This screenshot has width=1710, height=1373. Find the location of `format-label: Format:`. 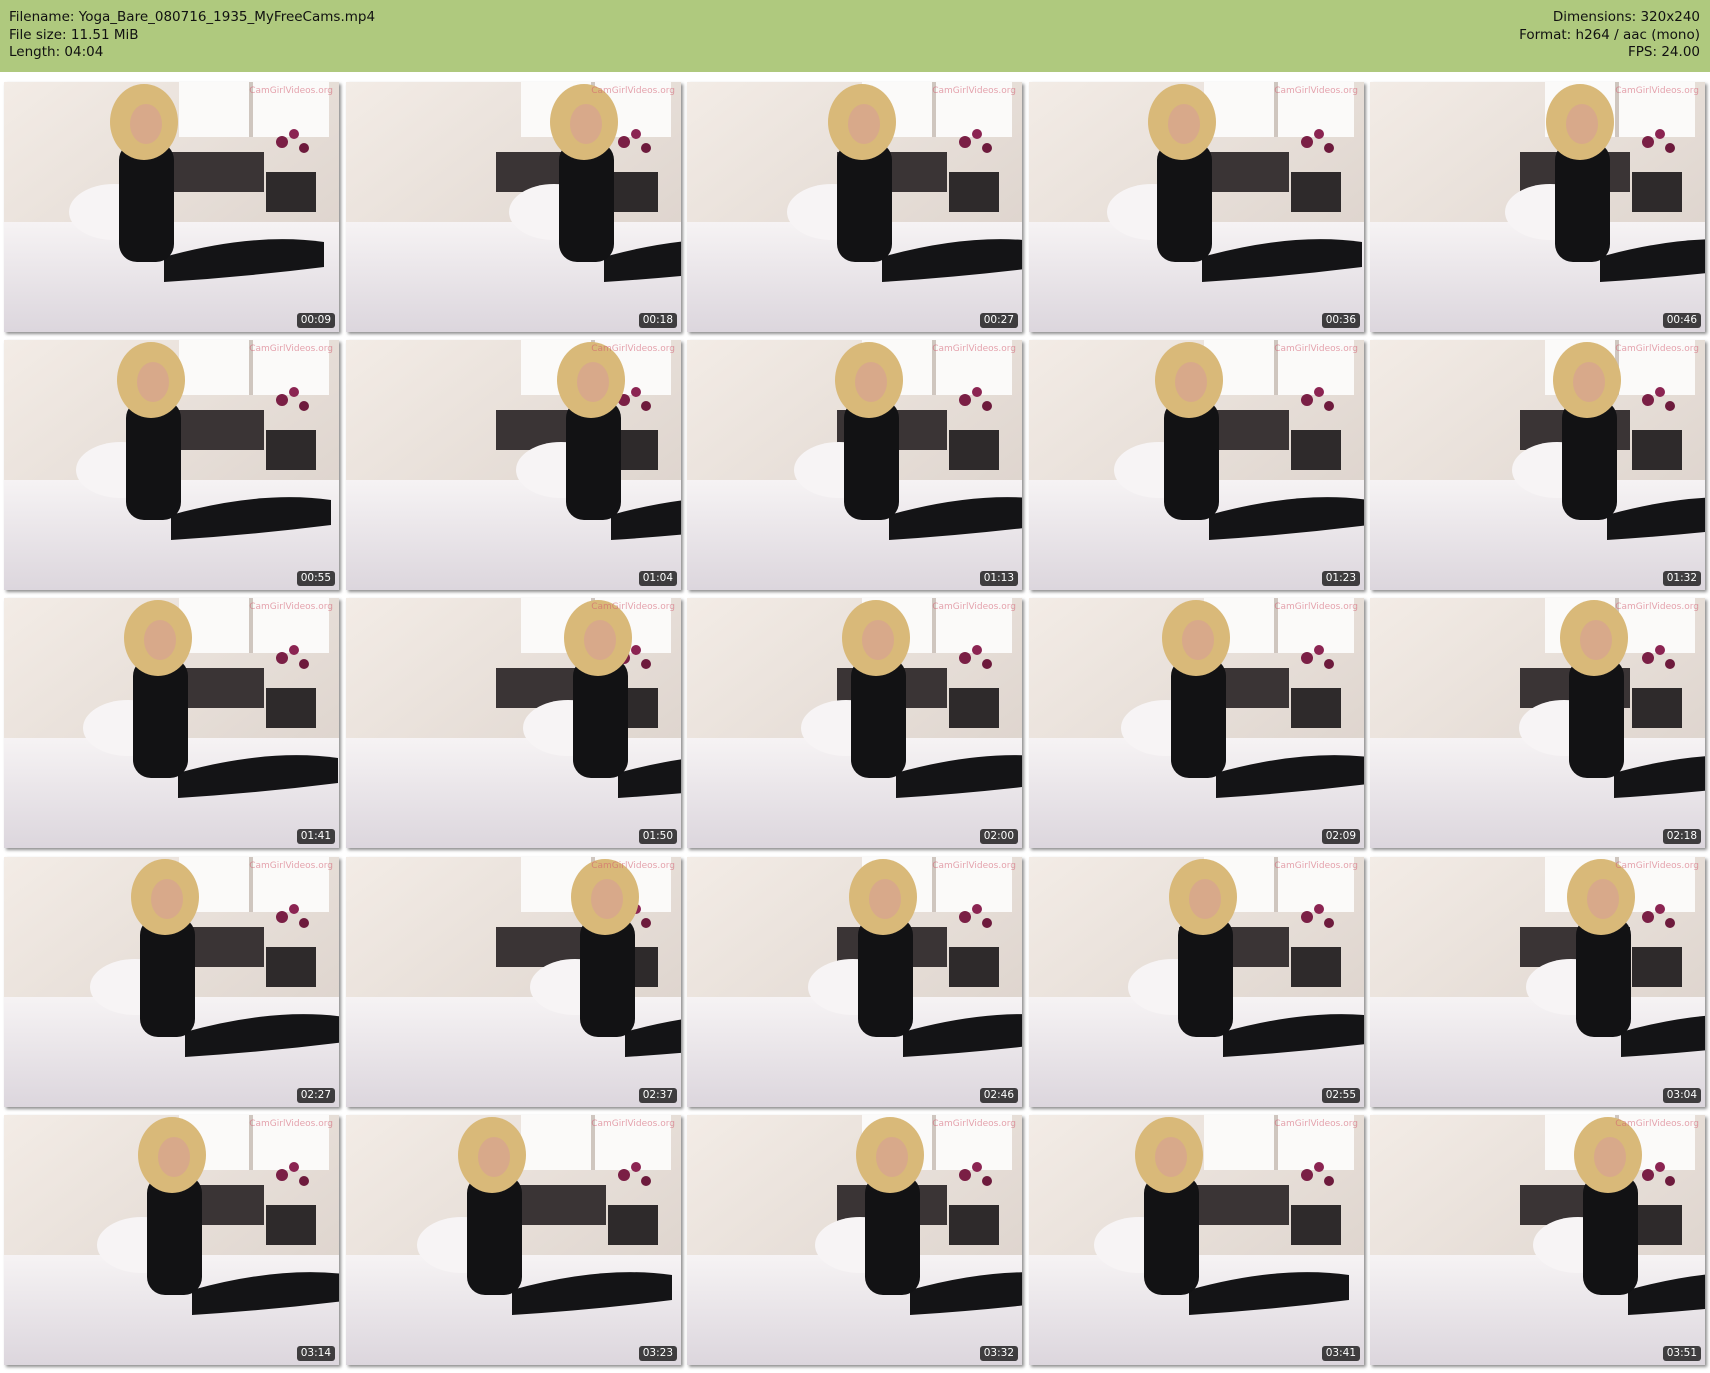

format-label: Format: is located at coordinates (1545, 34).